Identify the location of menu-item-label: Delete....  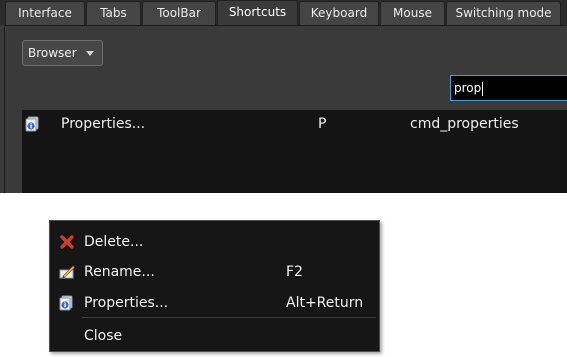
(114, 242).